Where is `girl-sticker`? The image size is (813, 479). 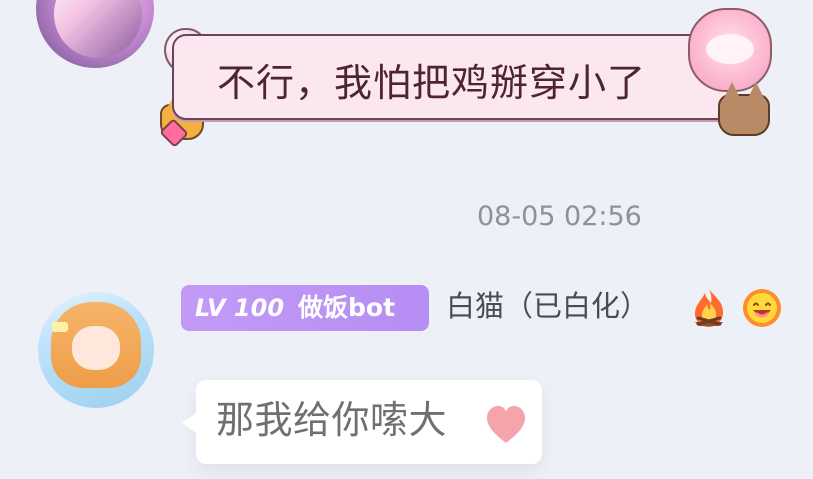
girl-sticker is located at coordinates (730, 50).